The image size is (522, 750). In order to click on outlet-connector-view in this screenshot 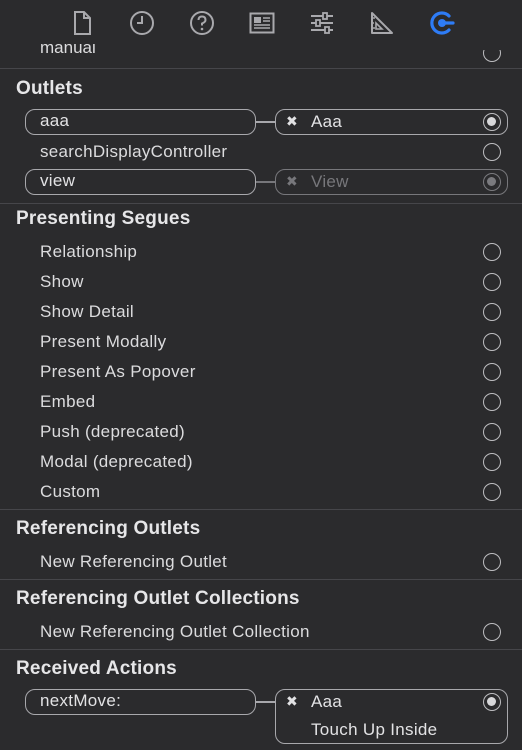, I will do `click(265, 182)`.